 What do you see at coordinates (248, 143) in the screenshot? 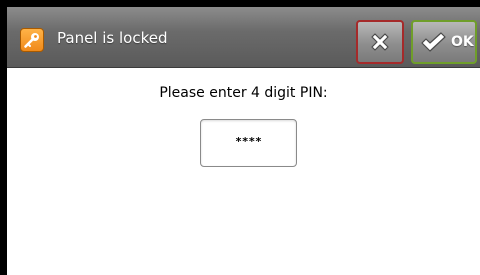
I see `pin-input: ****` at bounding box center [248, 143].